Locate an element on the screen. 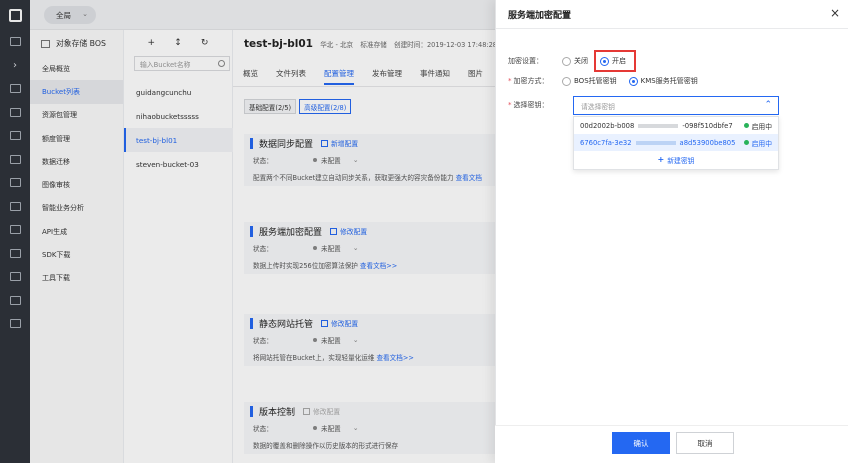  key-option-hovered: 6760c7fa-3e32 a8d53900be805 启用中 is located at coordinates (676, 142).